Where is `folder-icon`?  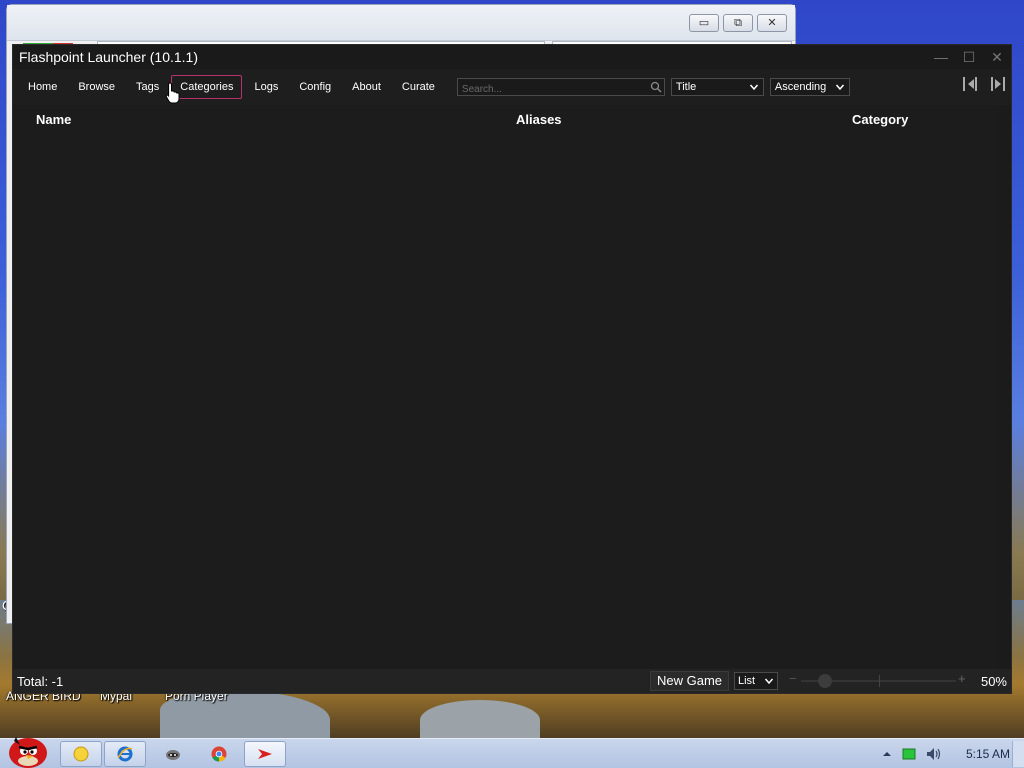 folder-icon is located at coordinates (81, 754).